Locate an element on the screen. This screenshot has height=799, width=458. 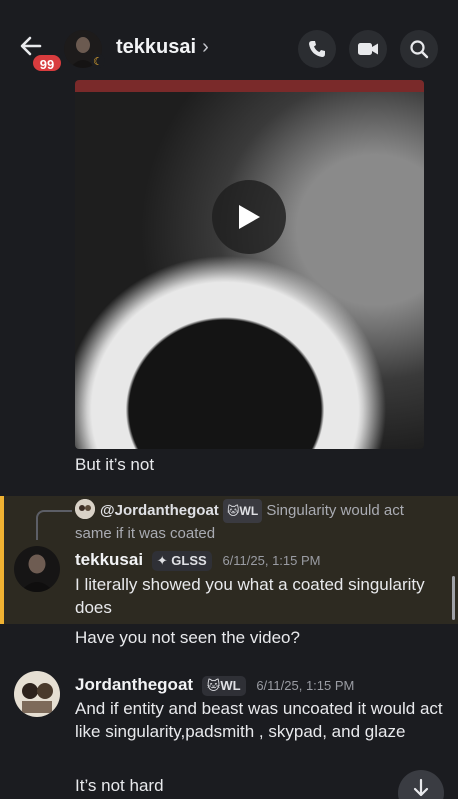
search-icon is located at coordinates (419, 49).